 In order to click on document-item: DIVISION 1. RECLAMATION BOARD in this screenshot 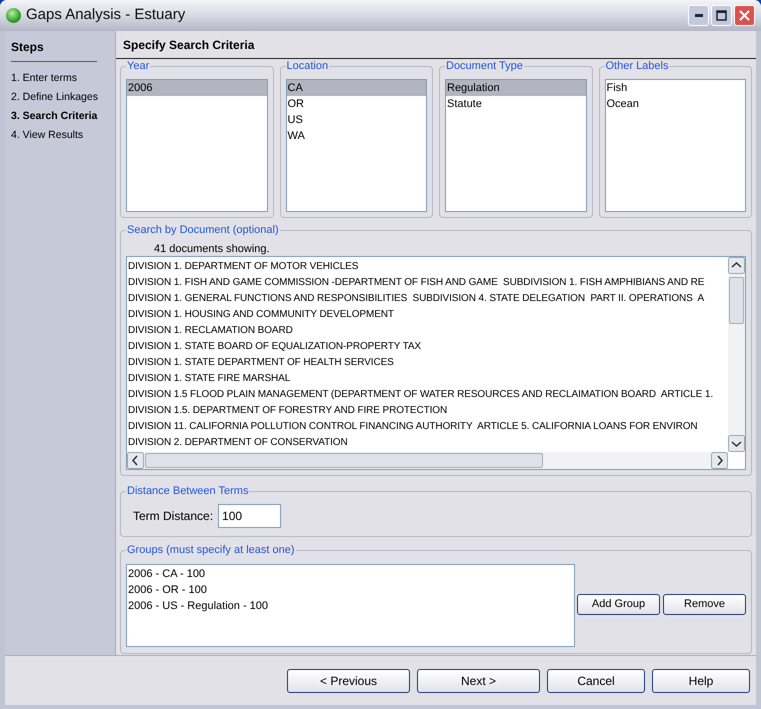, I will do `click(210, 331)`.